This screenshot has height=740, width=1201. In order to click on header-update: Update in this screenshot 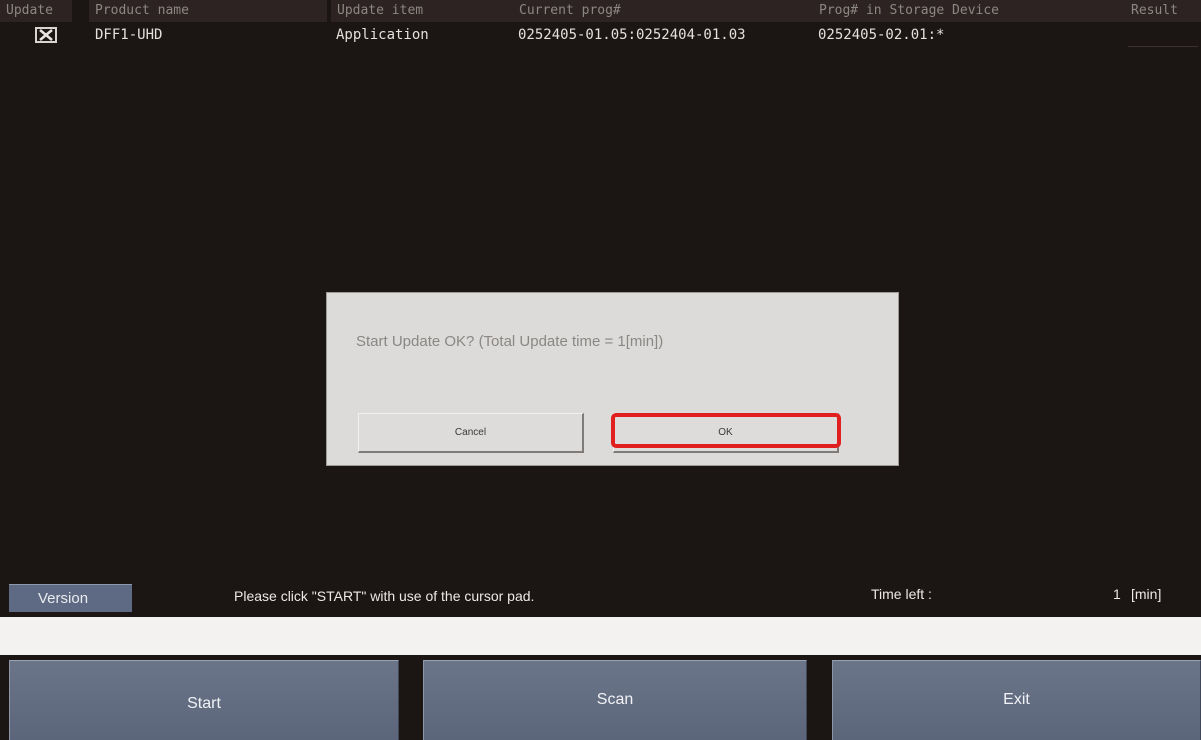, I will do `click(36, 11)`.